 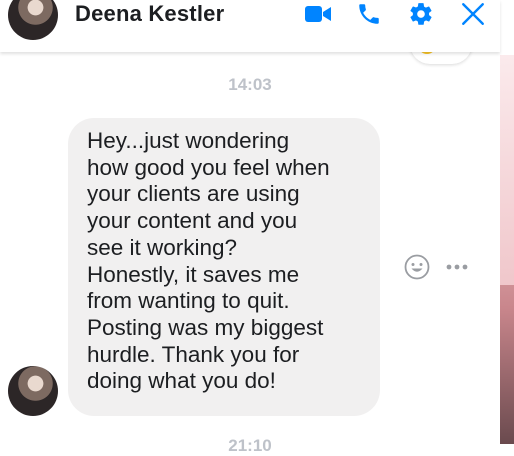 What do you see at coordinates (33, 391) in the screenshot?
I see `sender-avatar` at bounding box center [33, 391].